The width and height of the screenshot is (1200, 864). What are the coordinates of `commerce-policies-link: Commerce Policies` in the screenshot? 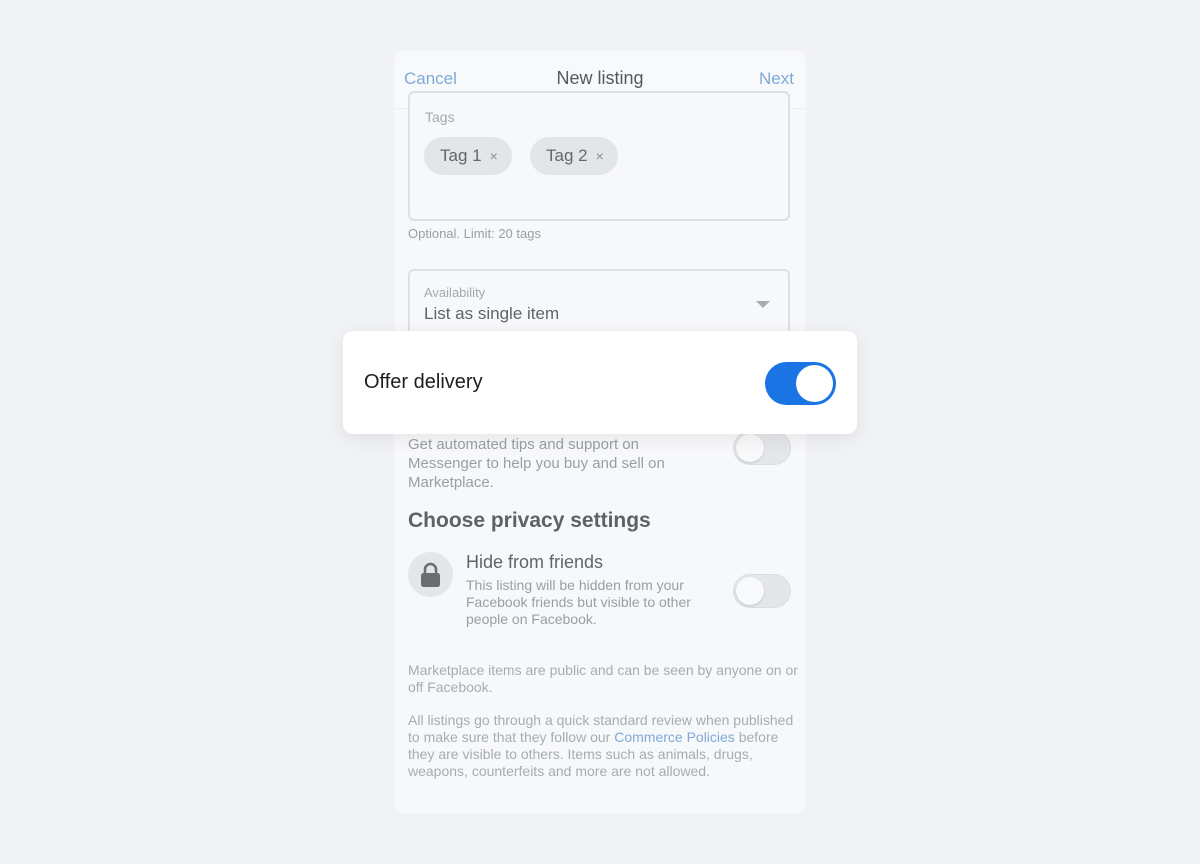 It's located at (674, 737).